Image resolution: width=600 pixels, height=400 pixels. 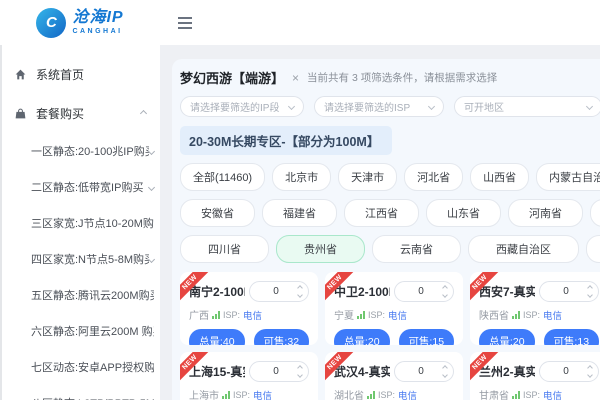 I want to click on region-filter-button: 湖北省, so click(x=595, y=213).